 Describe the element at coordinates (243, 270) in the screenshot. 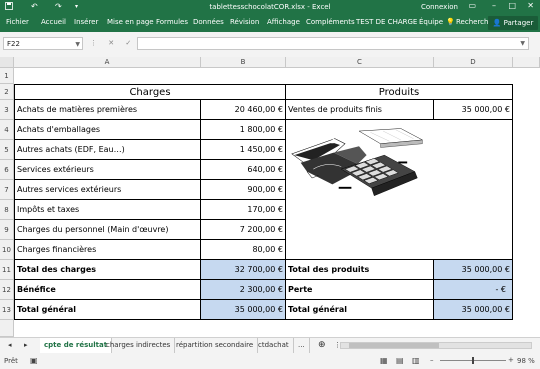

I see `total-charges-value: 32 700,00 €` at that location.